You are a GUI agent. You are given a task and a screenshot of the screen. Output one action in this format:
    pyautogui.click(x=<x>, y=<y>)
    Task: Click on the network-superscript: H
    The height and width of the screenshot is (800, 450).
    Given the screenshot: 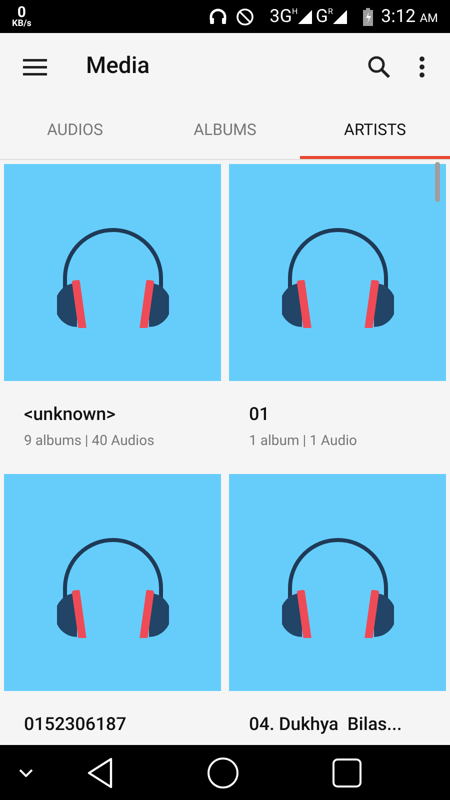 What is the action you would take?
    pyautogui.click(x=295, y=12)
    